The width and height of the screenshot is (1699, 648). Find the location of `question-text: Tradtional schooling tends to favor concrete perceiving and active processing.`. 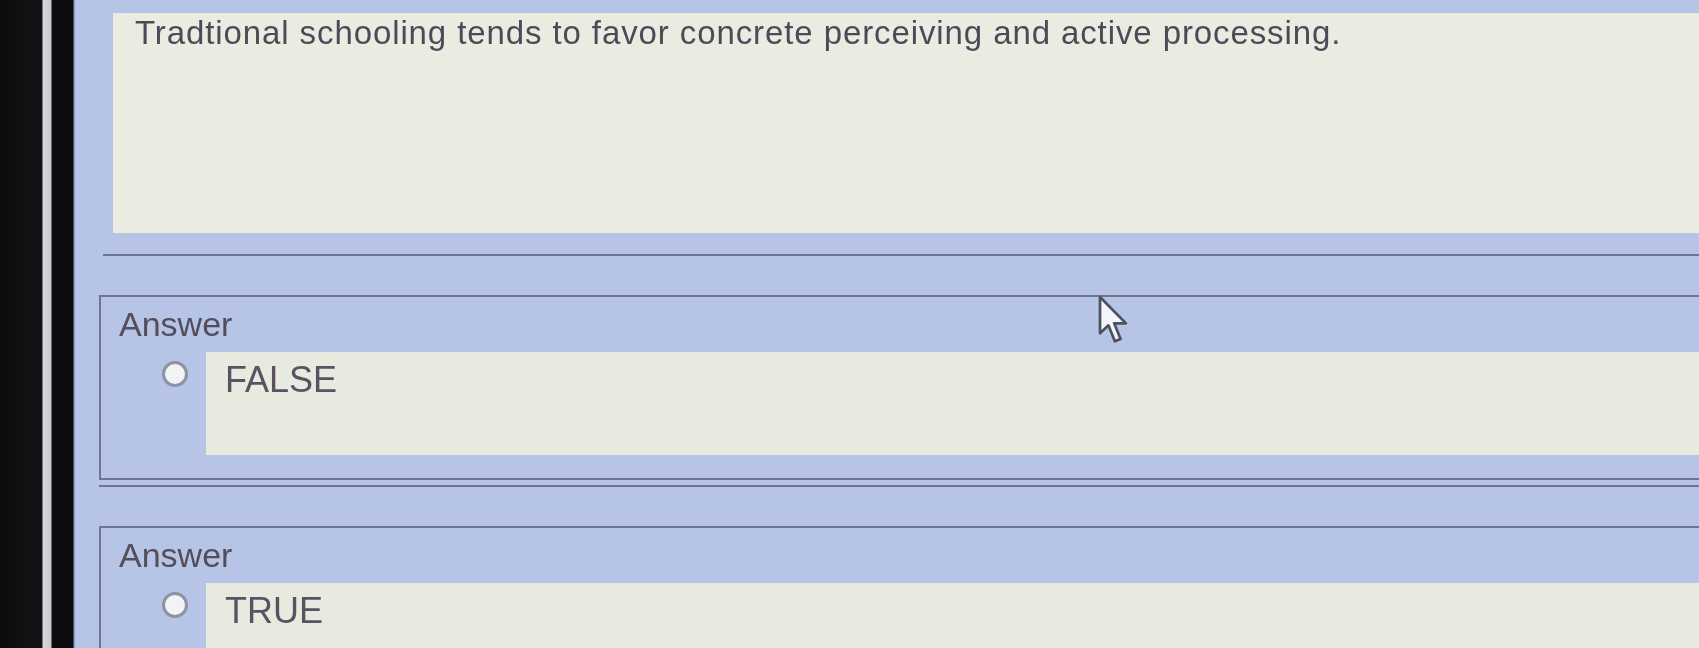

question-text: Tradtional schooling tends to favor concrete perceiving and active processing. is located at coordinates (739, 33).